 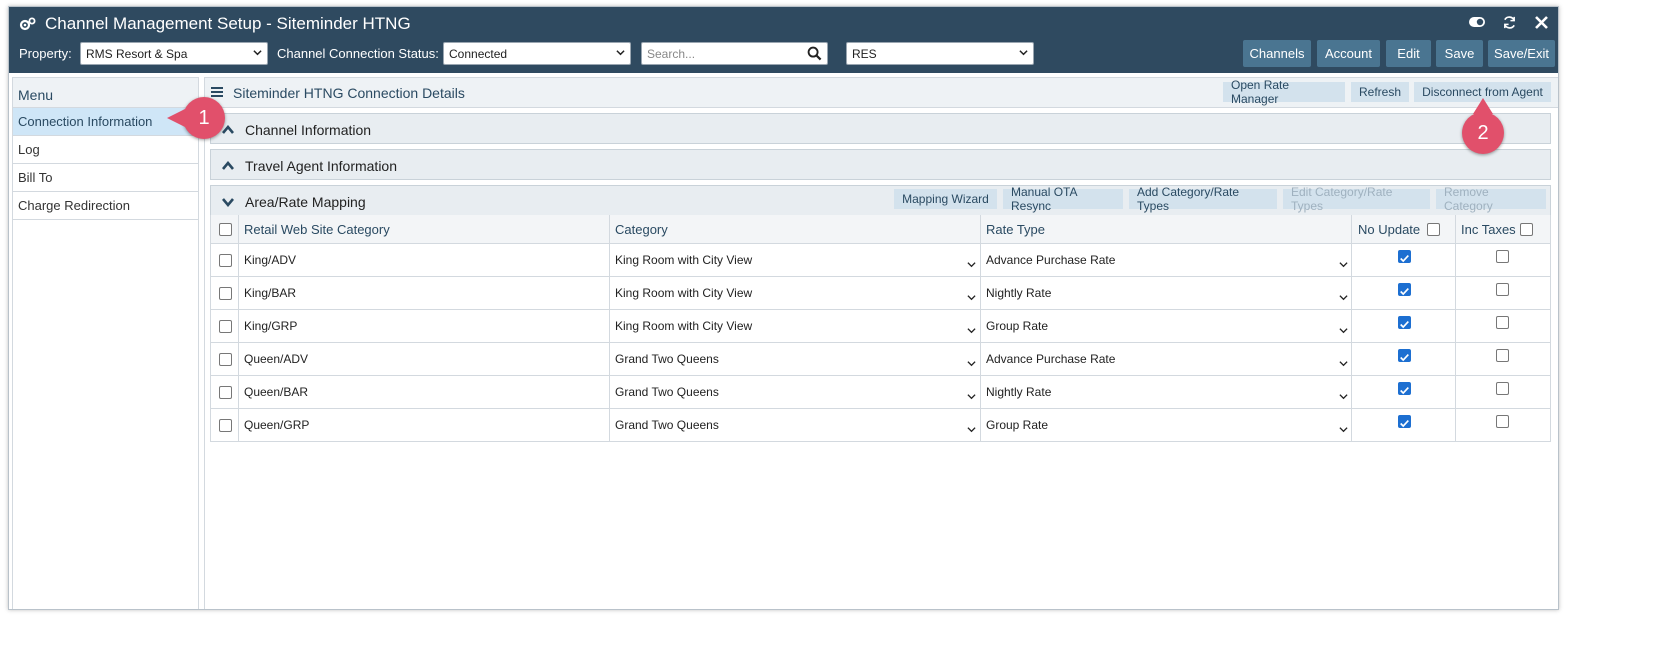 What do you see at coordinates (1491, 199) in the screenshot?
I see `remove-category-button: Remove Category` at bounding box center [1491, 199].